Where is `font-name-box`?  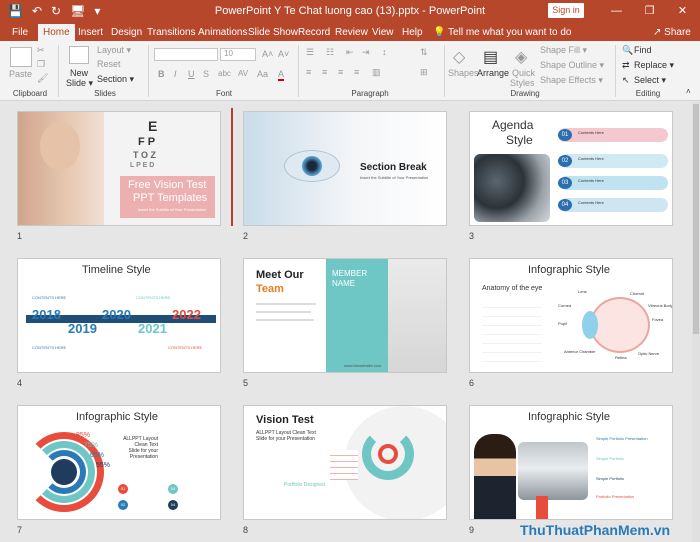
font-name-box is located at coordinates (186, 54).